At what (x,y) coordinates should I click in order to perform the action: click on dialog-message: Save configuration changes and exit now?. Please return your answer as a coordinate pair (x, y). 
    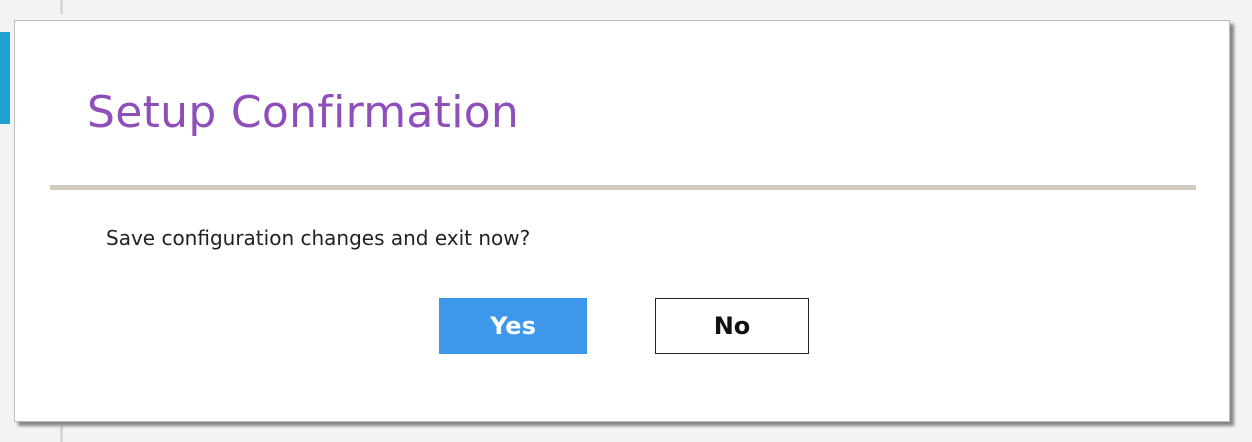
    Looking at the image, I should click on (318, 238).